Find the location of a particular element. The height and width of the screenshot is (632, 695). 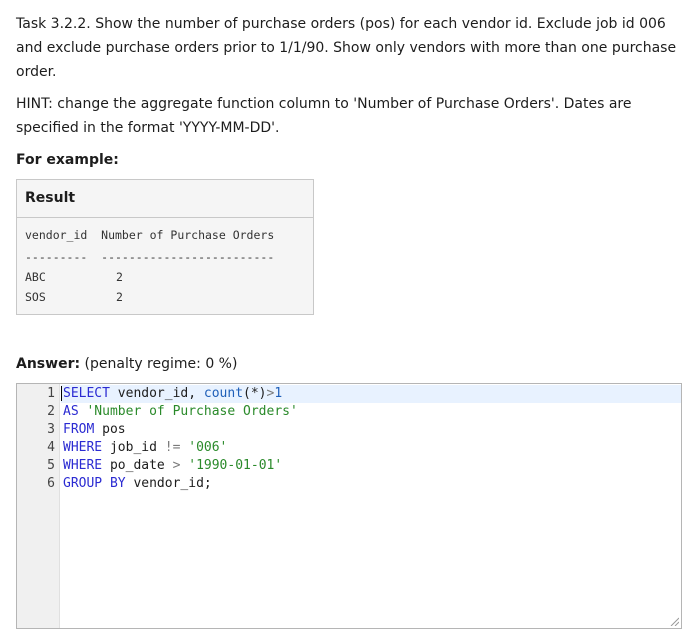

code-token: SELECT is located at coordinates (86, 393).